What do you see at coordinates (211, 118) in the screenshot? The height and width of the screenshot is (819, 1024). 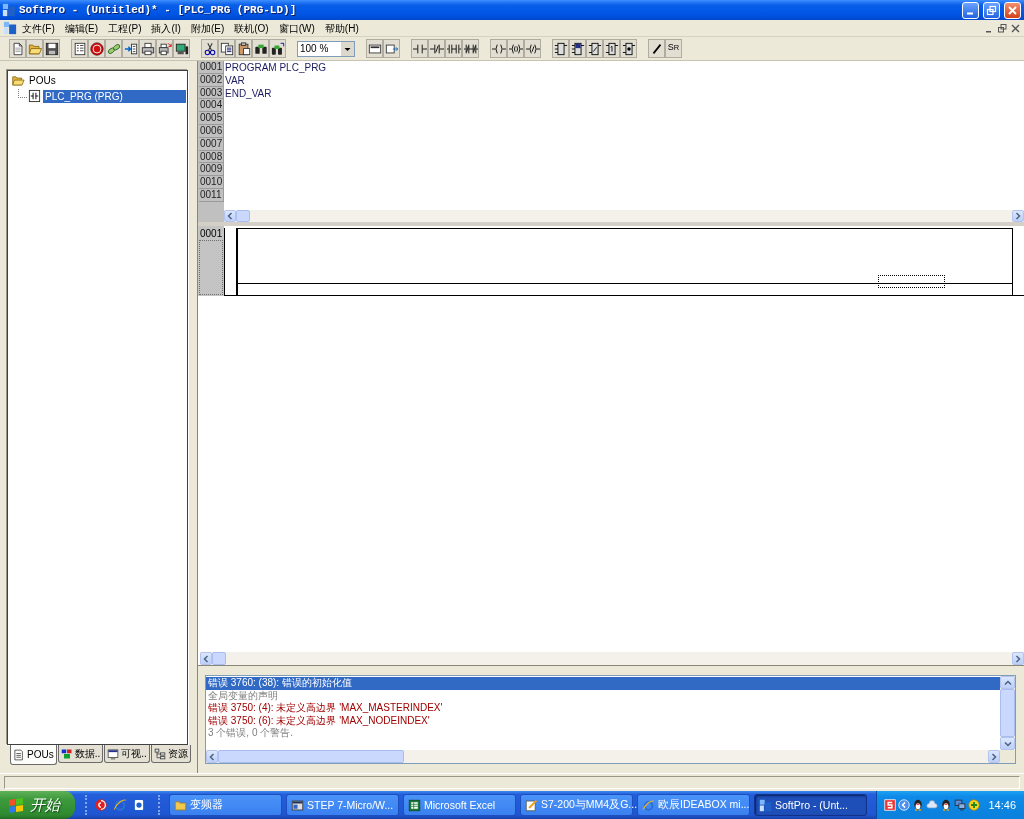 I see `line-number: 0005` at bounding box center [211, 118].